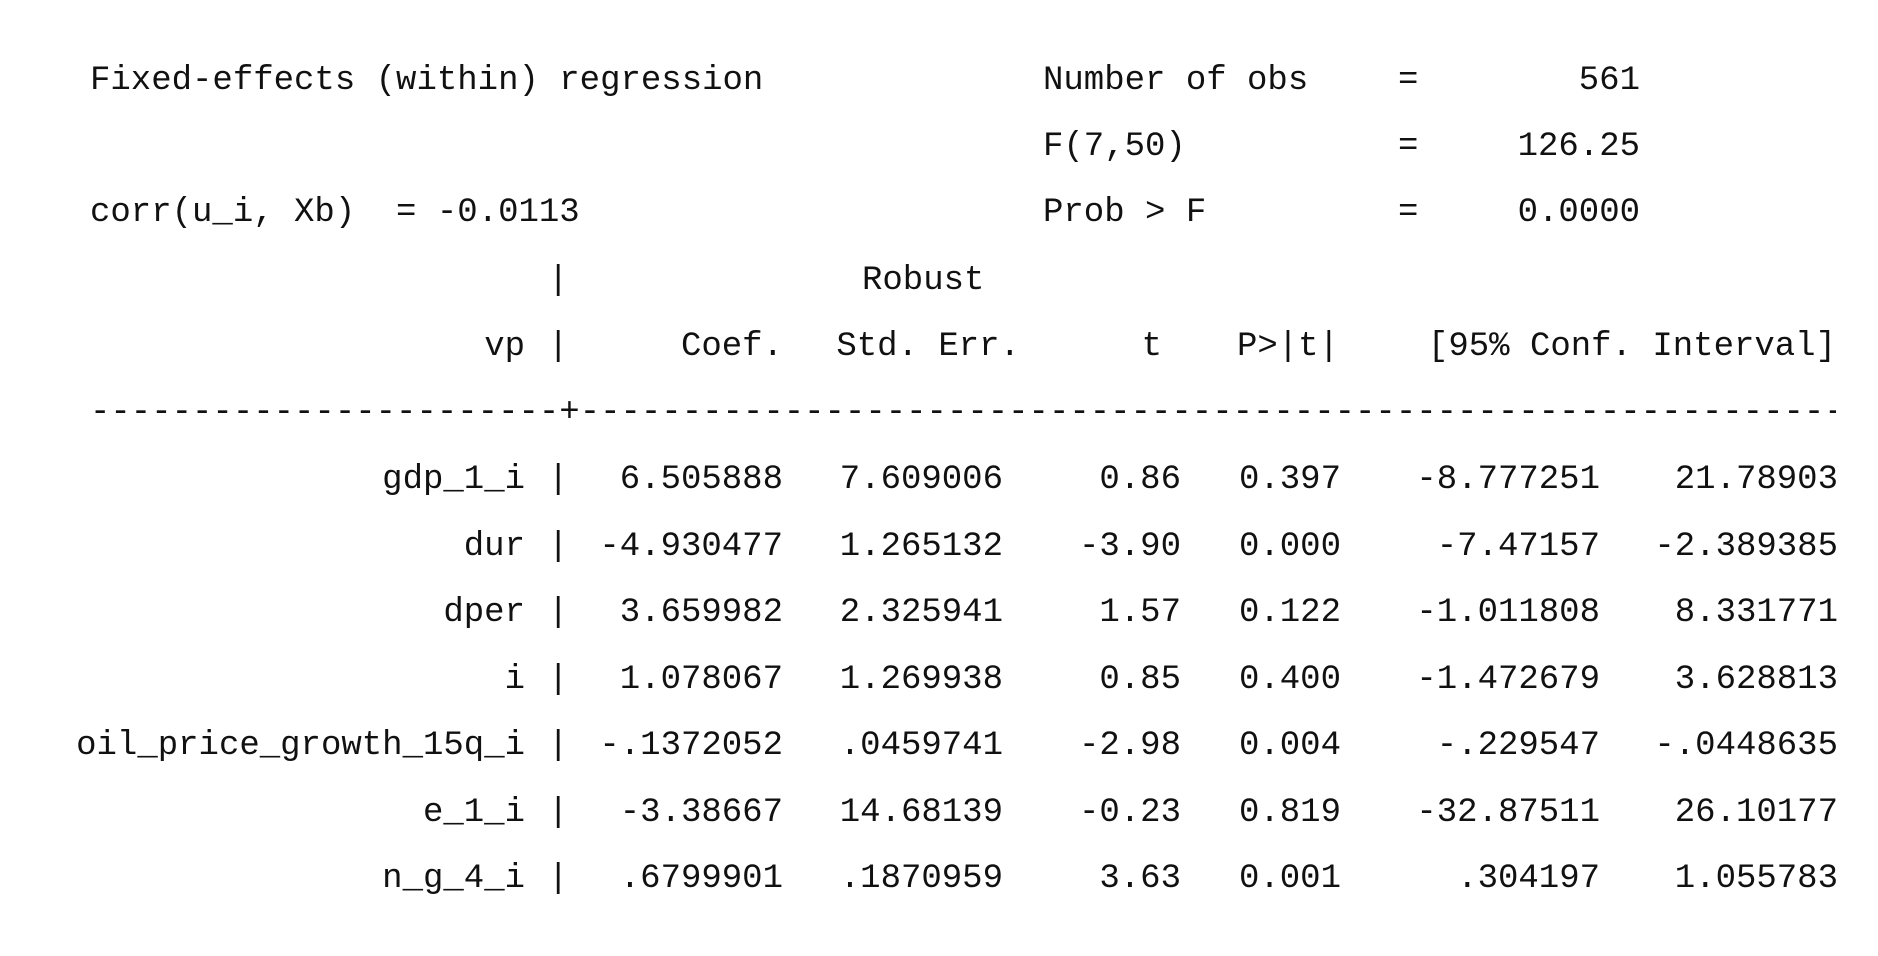  I want to click on row-se: 1.269938, so click(921, 680).